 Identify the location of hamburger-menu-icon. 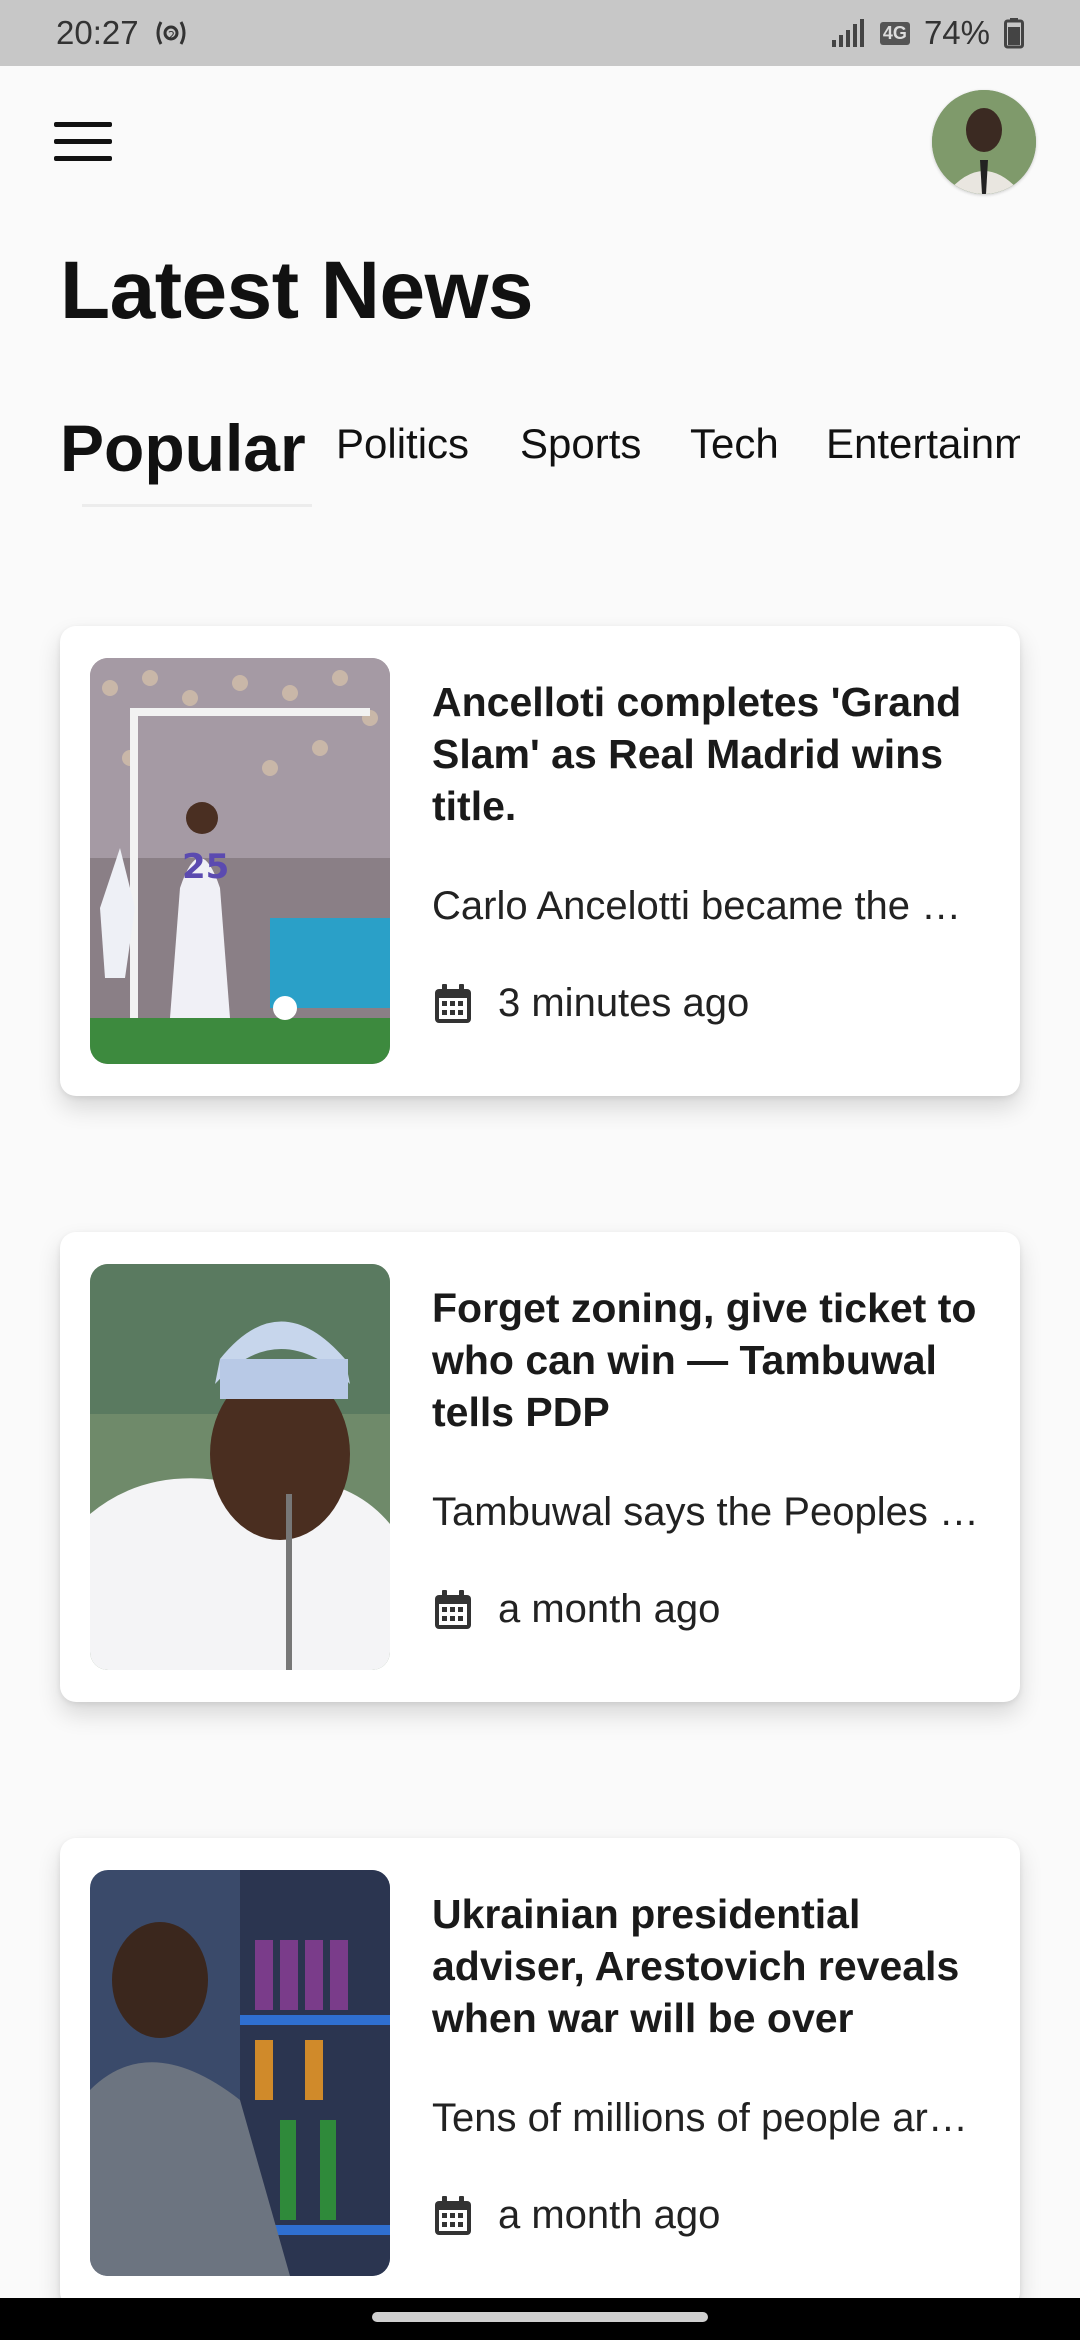
(83, 142).